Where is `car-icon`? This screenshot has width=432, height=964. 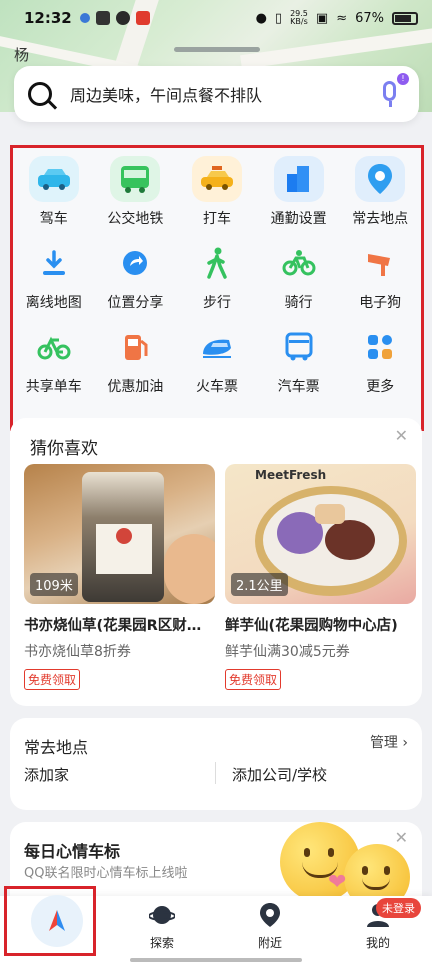 car-icon is located at coordinates (53, 179).